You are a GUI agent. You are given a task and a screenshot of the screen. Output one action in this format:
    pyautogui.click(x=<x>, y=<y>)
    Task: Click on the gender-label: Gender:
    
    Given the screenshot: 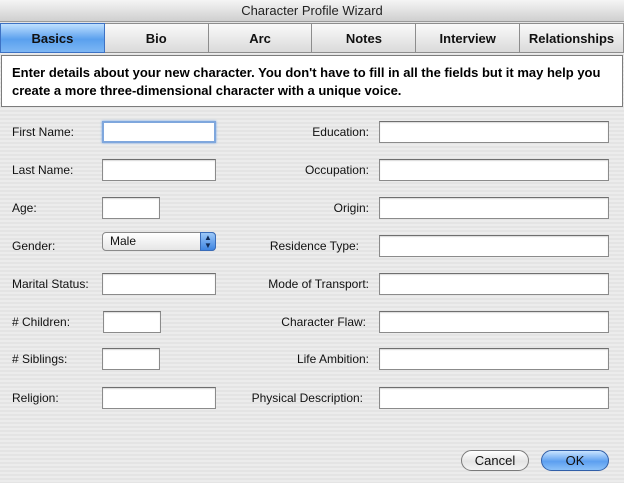 What is the action you would take?
    pyautogui.click(x=34, y=246)
    